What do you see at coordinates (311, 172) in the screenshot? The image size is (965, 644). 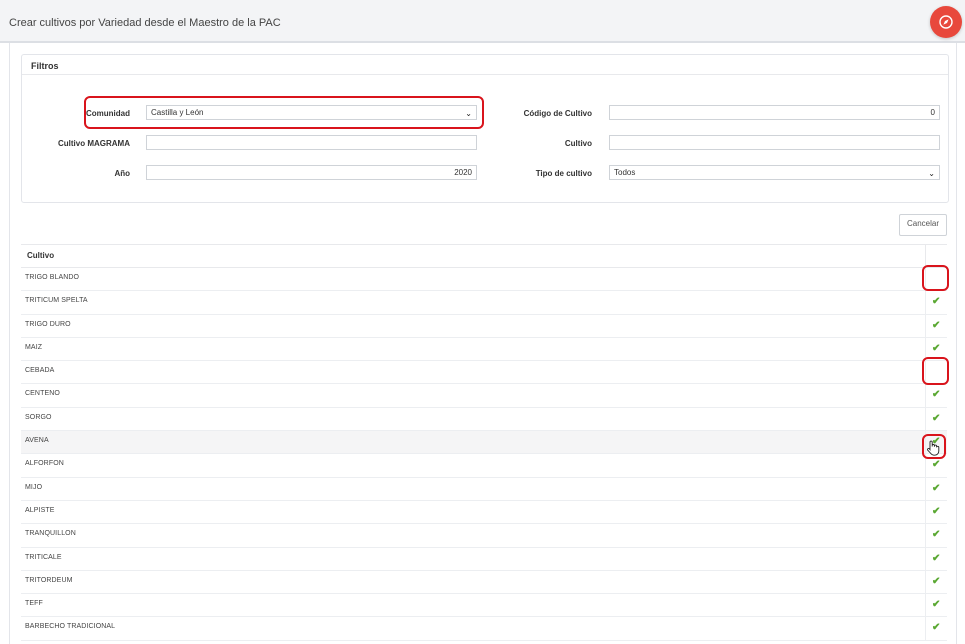 I see `anio-input: 2020` at bounding box center [311, 172].